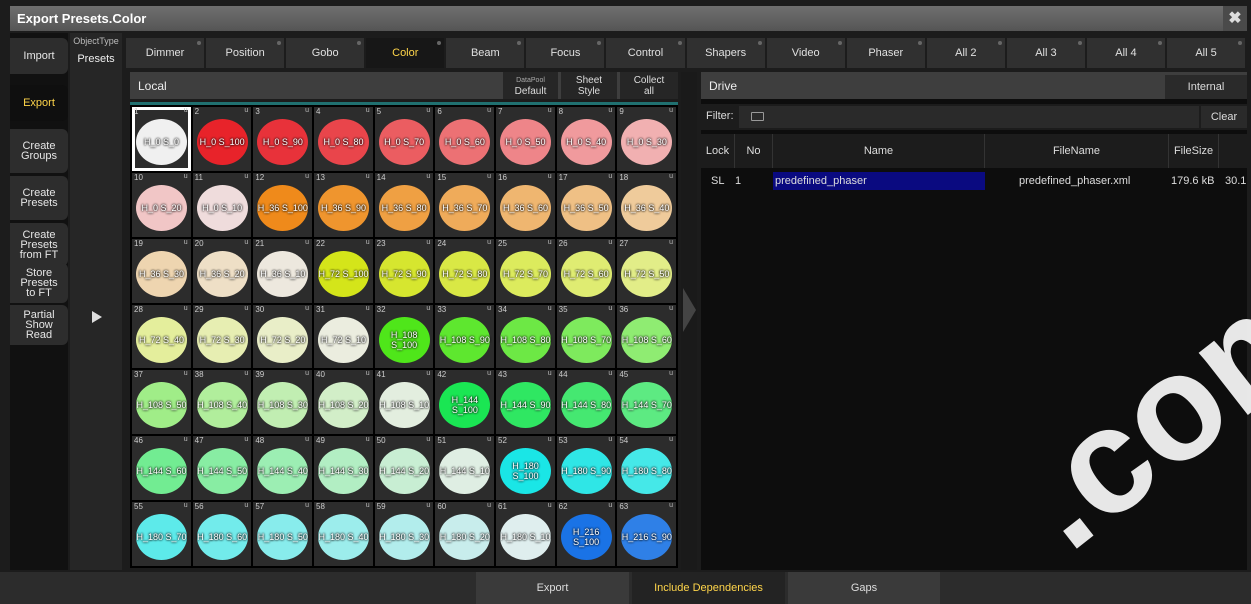 The width and height of the screenshot is (1251, 604). Describe the element at coordinates (343, 139) in the screenshot. I see `preset-cell: 4 u H_0 S_80` at that location.